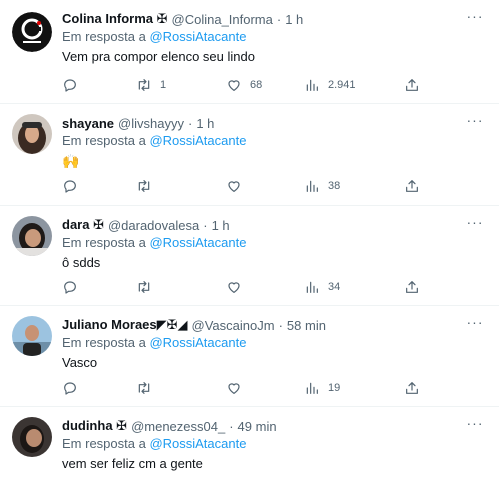 This screenshot has width=499, height=481. Describe the element at coordinates (151, 123) in the screenshot. I see `user-handle: @livshayyy` at that location.